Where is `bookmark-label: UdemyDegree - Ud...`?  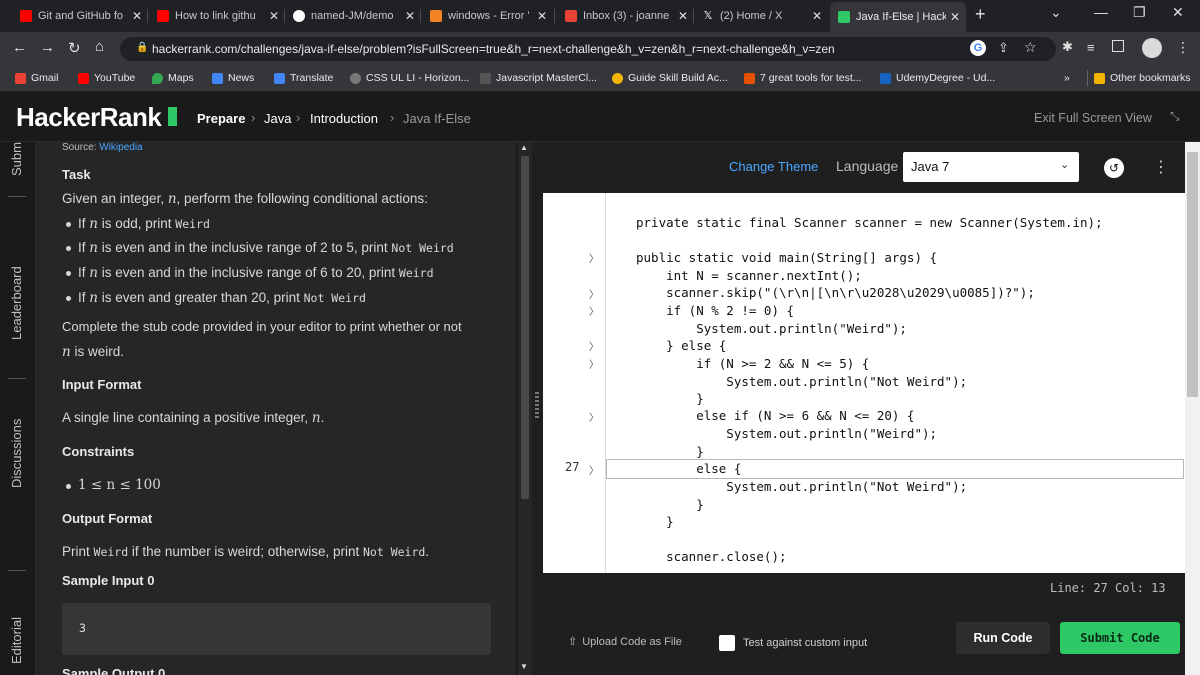
bookmark-label: UdemyDegree - Ud... is located at coordinates (946, 78).